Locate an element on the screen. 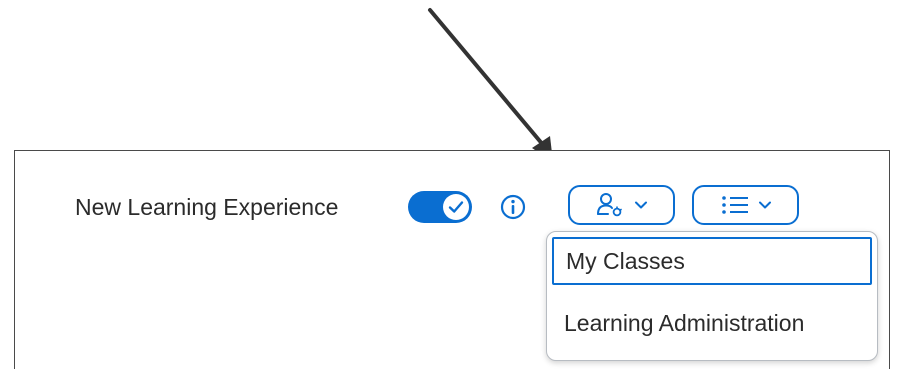  role-switcher-button is located at coordinates (621, 205).